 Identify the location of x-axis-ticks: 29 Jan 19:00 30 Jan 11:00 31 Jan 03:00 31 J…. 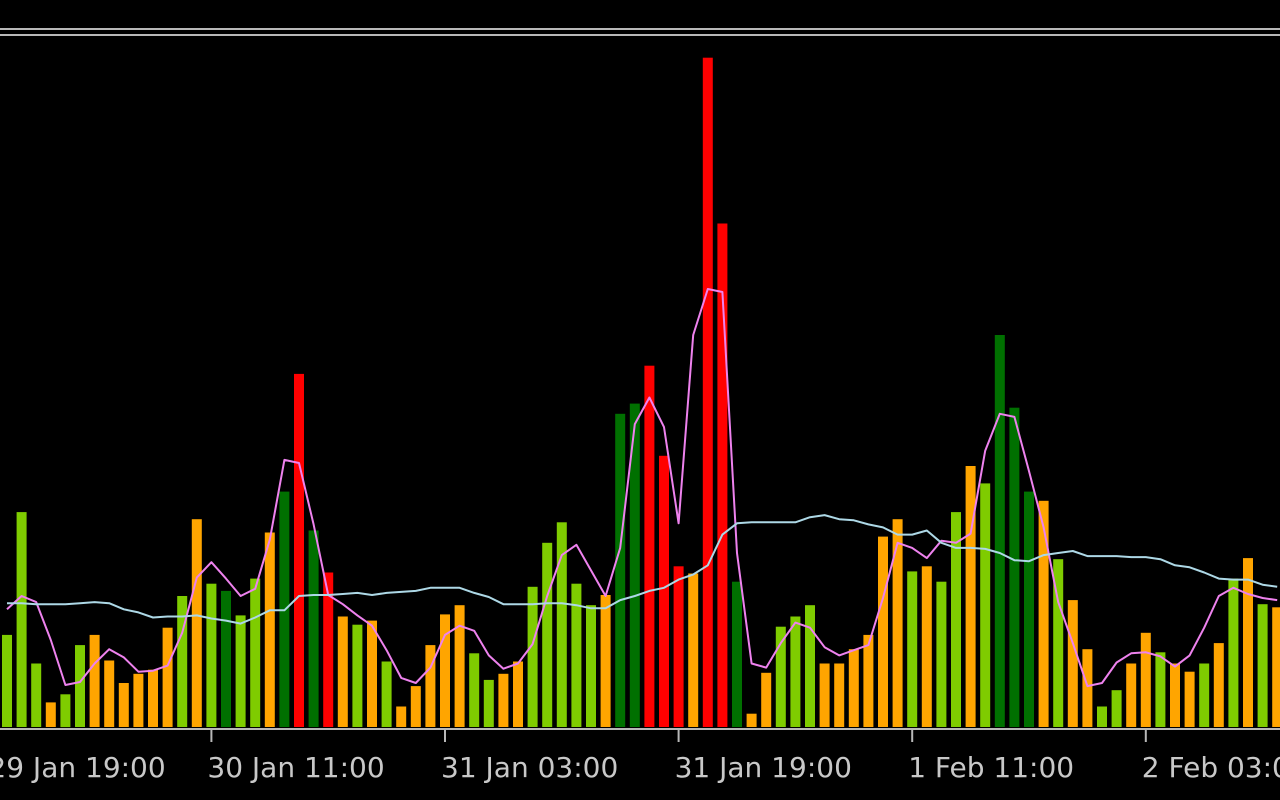
(640, 756).